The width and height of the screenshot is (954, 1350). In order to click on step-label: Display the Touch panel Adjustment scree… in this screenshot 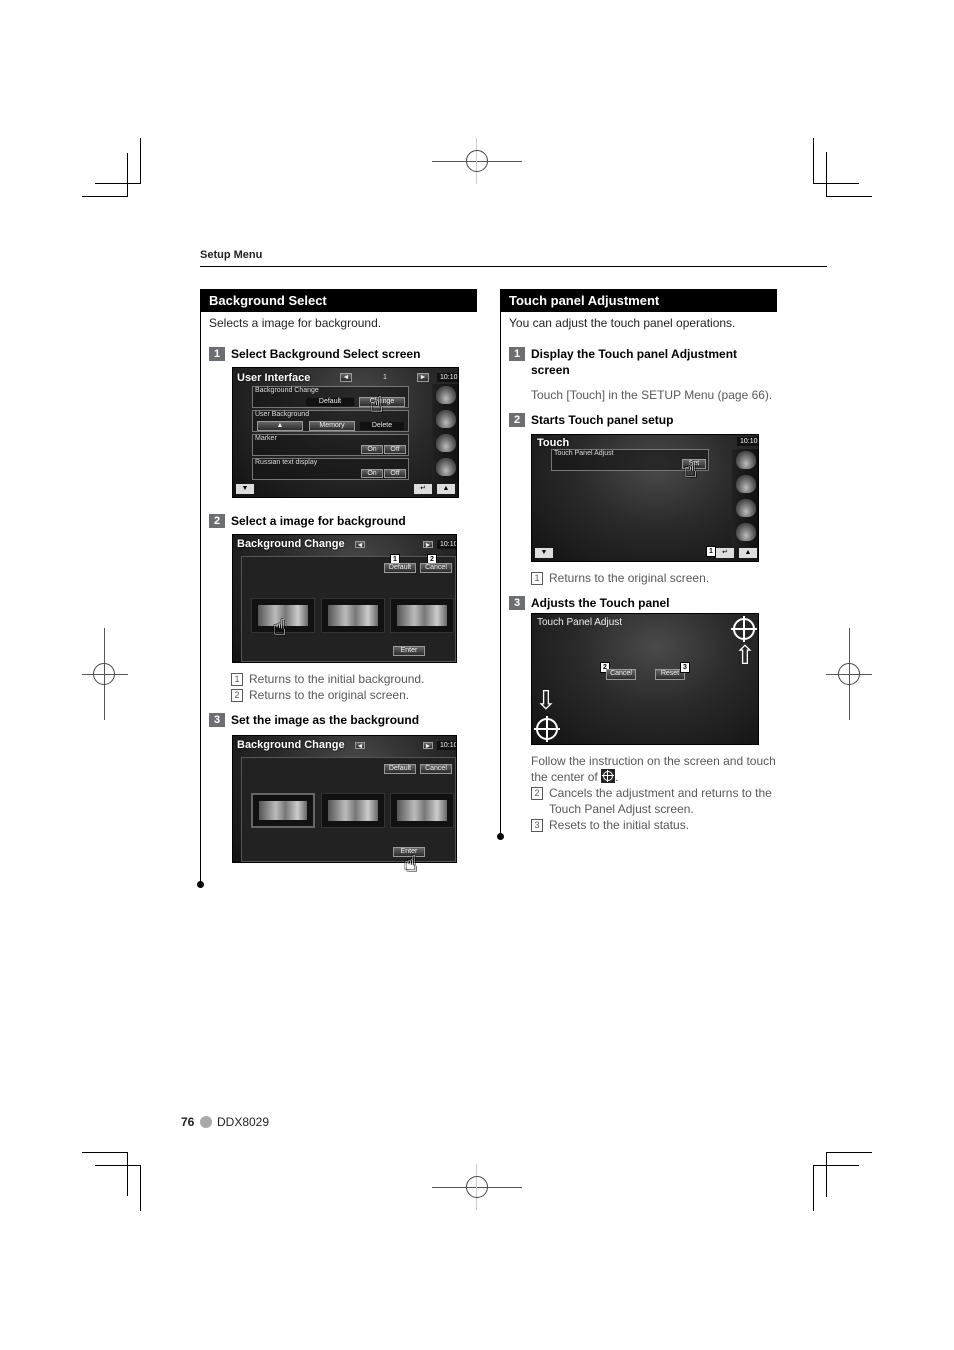, I will do `click(634, 362)`.